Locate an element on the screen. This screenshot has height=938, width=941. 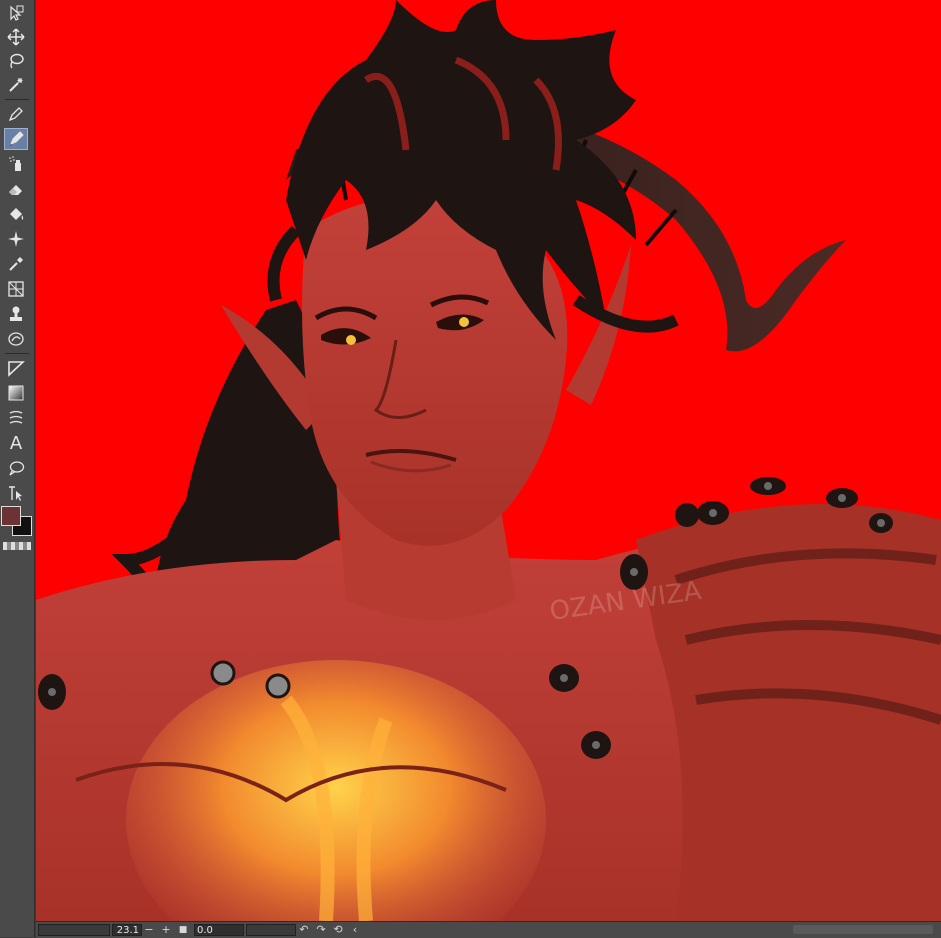
text-tool-glyph: A is located at coordinates (16, 443).